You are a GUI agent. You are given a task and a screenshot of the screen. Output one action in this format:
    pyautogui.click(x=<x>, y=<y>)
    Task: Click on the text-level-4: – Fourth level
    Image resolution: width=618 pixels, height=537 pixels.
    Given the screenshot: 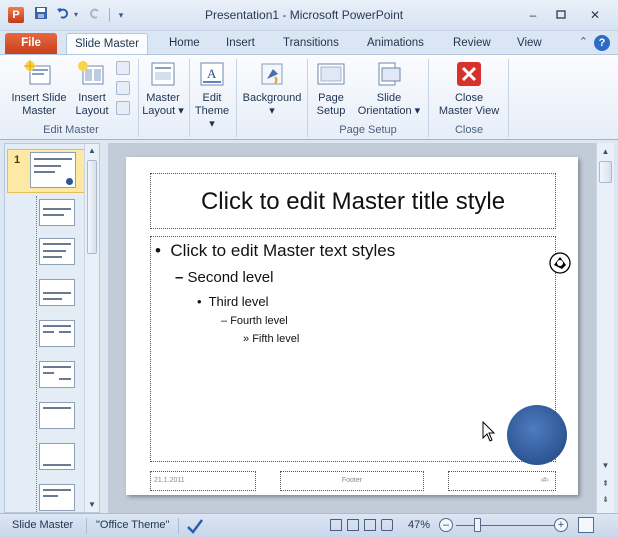 What is the action you would take?
    pyautogui.click(x=254, y=321)
    